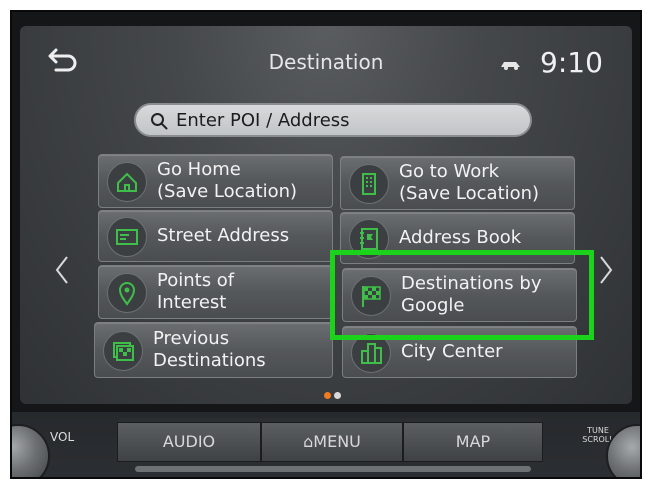 The width and height of the screenshot is (650, 483). What do you see at coordinates (227, 180) in the screenshot?
I see `go-home-label: Go Home (Save Location)` at bounding box center [227, 180].